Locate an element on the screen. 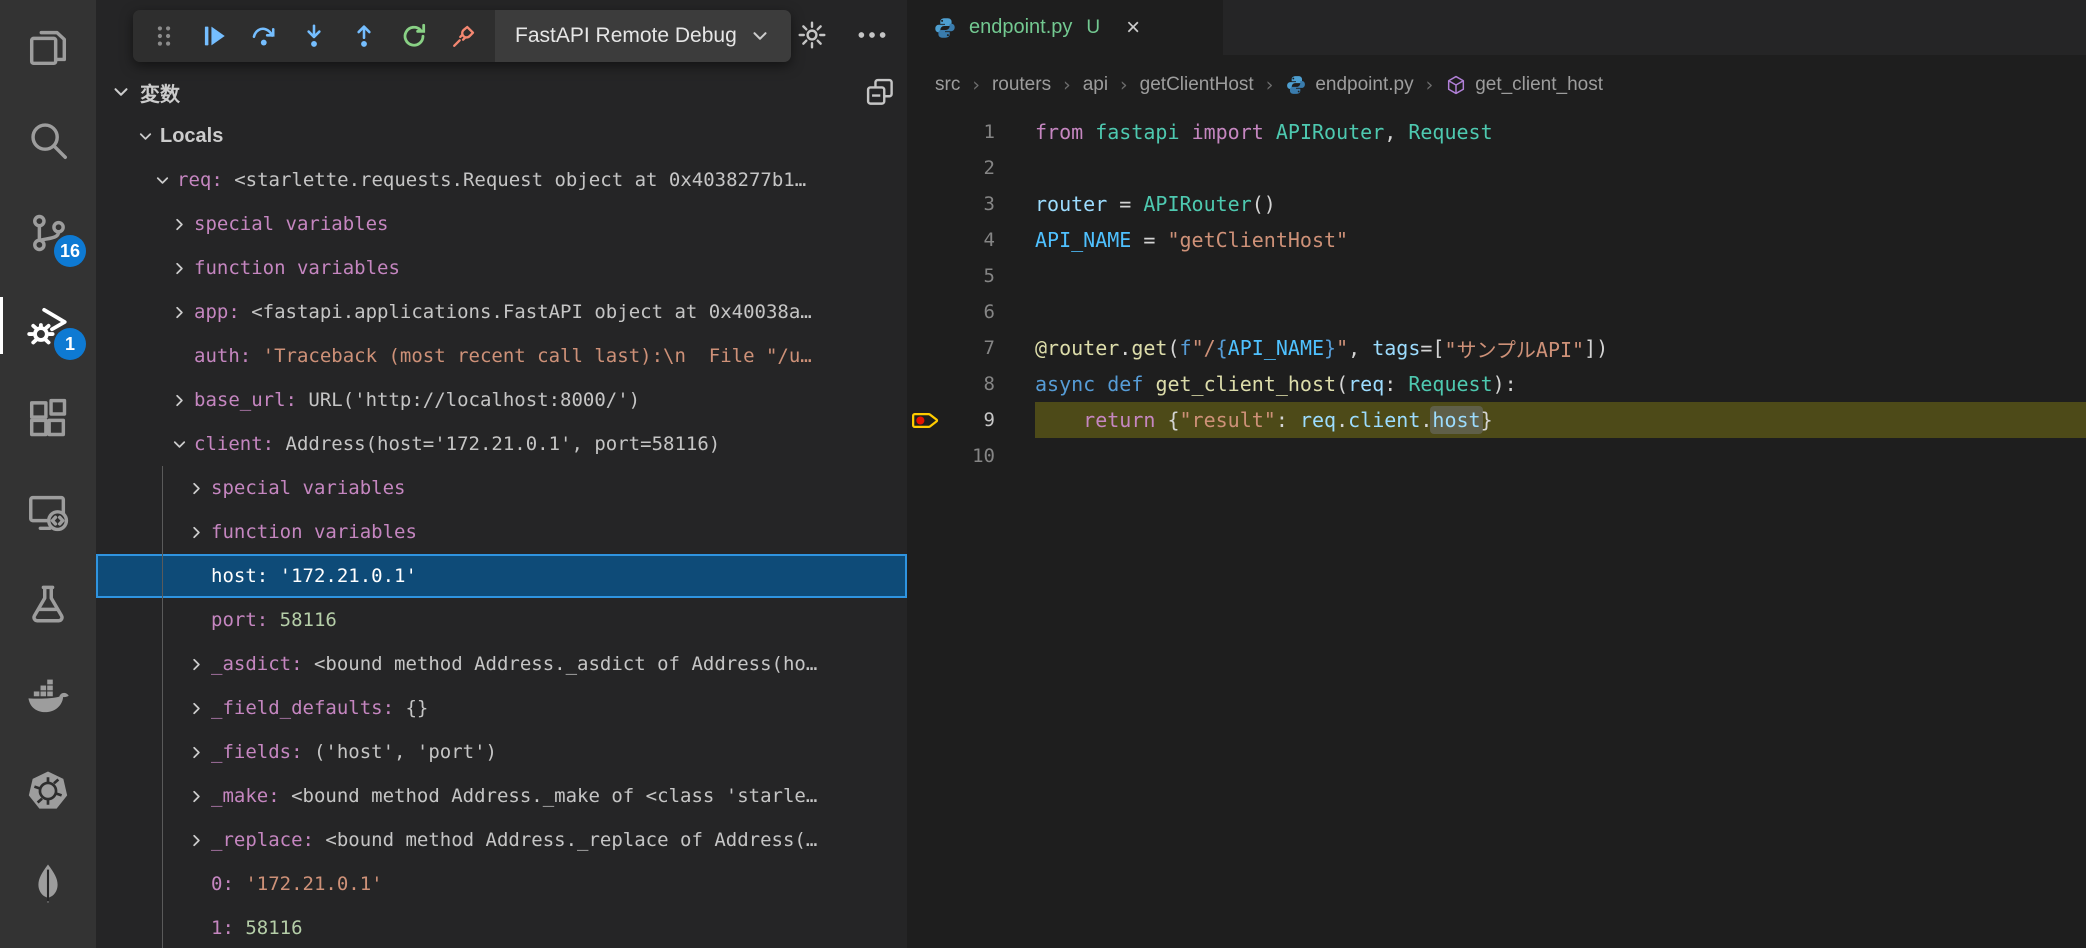 This screenshot has width=2086, height=948. mongodb-icon is located at coordinates (48, 884).